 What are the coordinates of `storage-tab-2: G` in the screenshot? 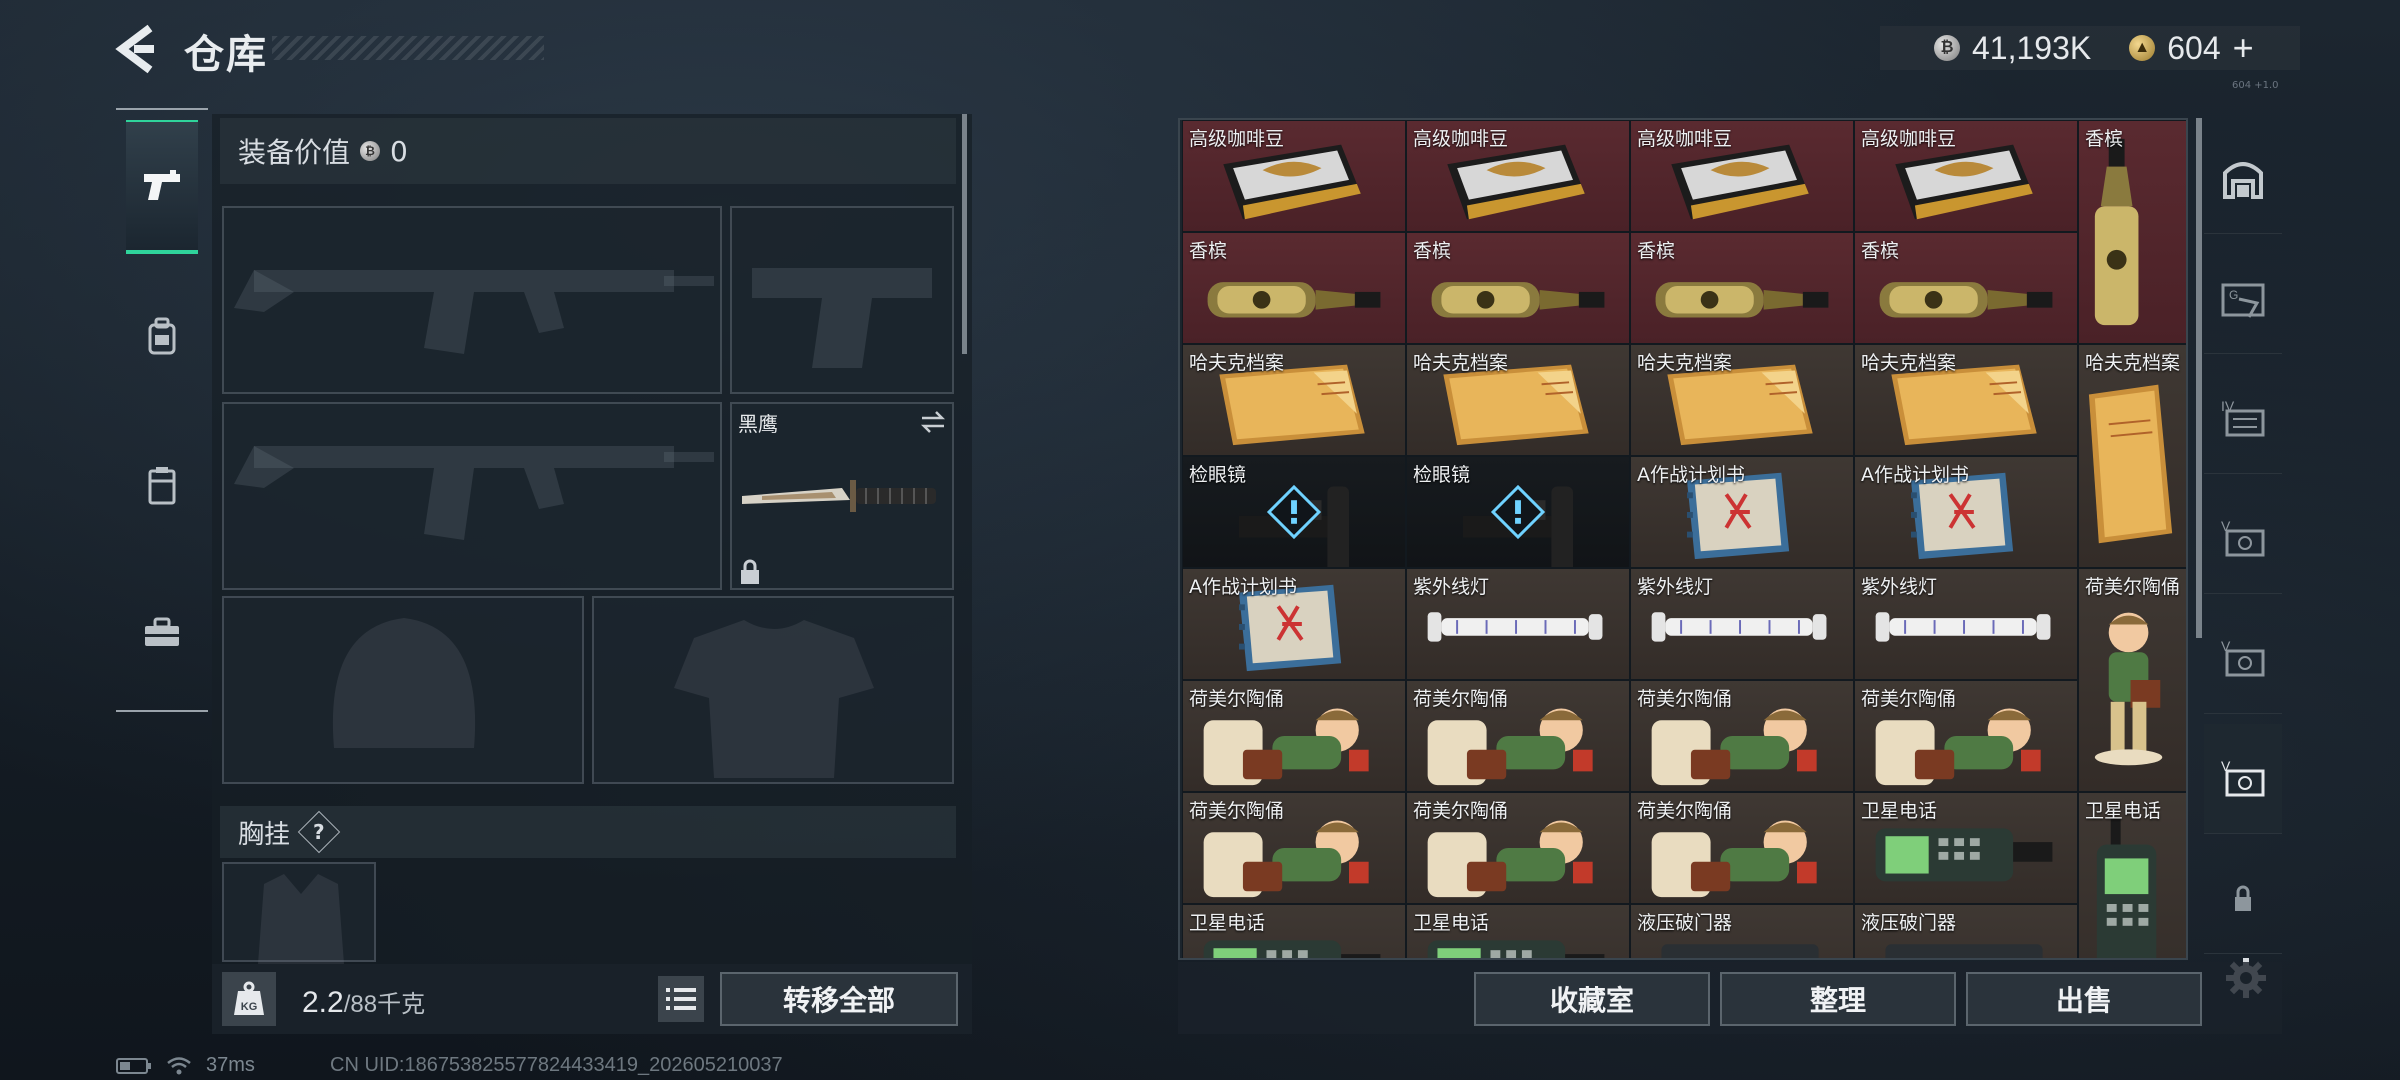 It's located at (2243, 299).